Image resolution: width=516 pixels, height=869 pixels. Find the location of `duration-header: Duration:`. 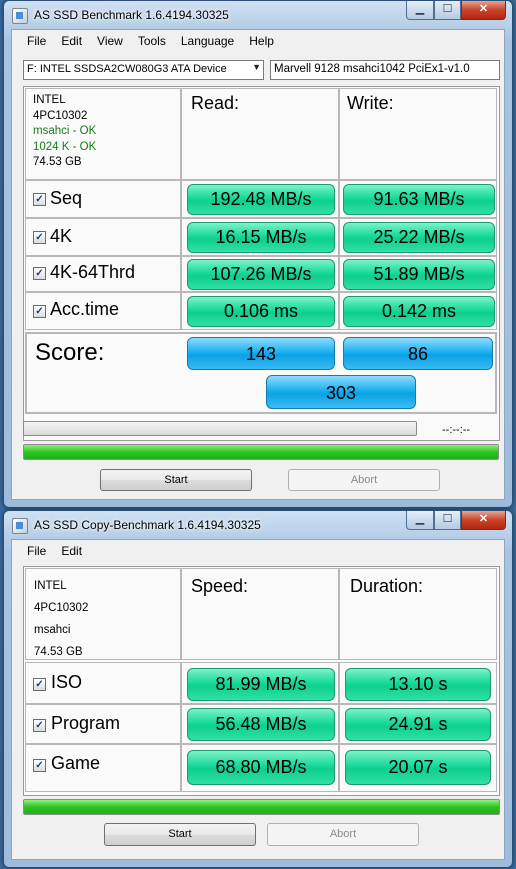

duration-header: Duration: is located at coordinates (387, 586).